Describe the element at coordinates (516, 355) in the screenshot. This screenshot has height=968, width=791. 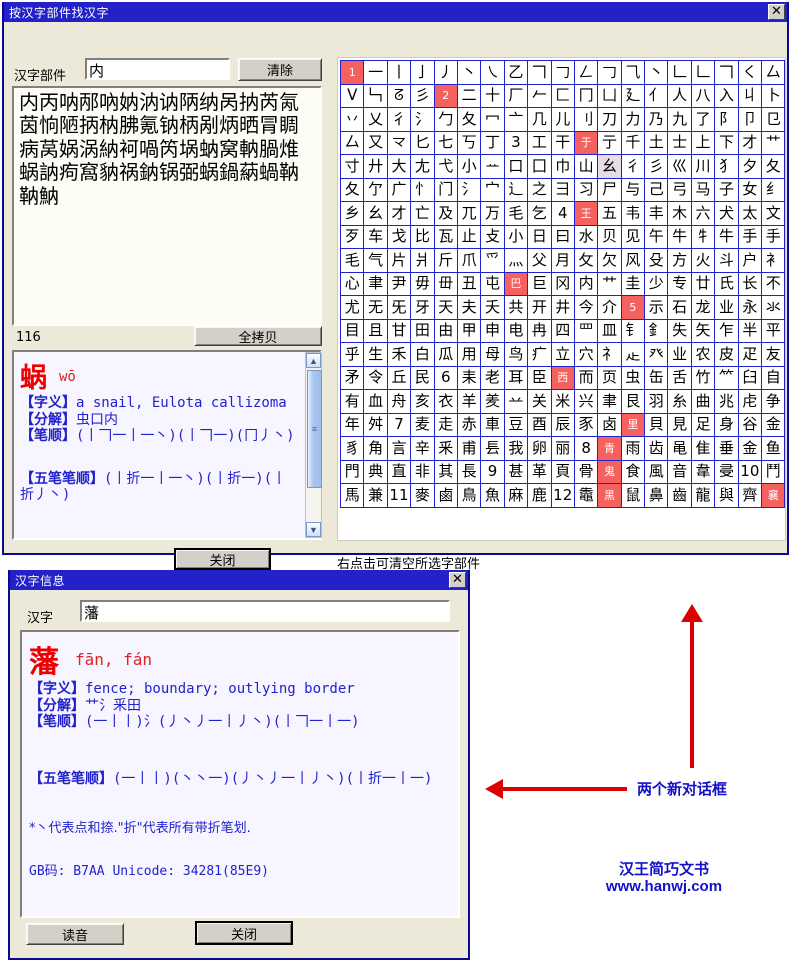
I see `radical-cell: 鸟` at that location.